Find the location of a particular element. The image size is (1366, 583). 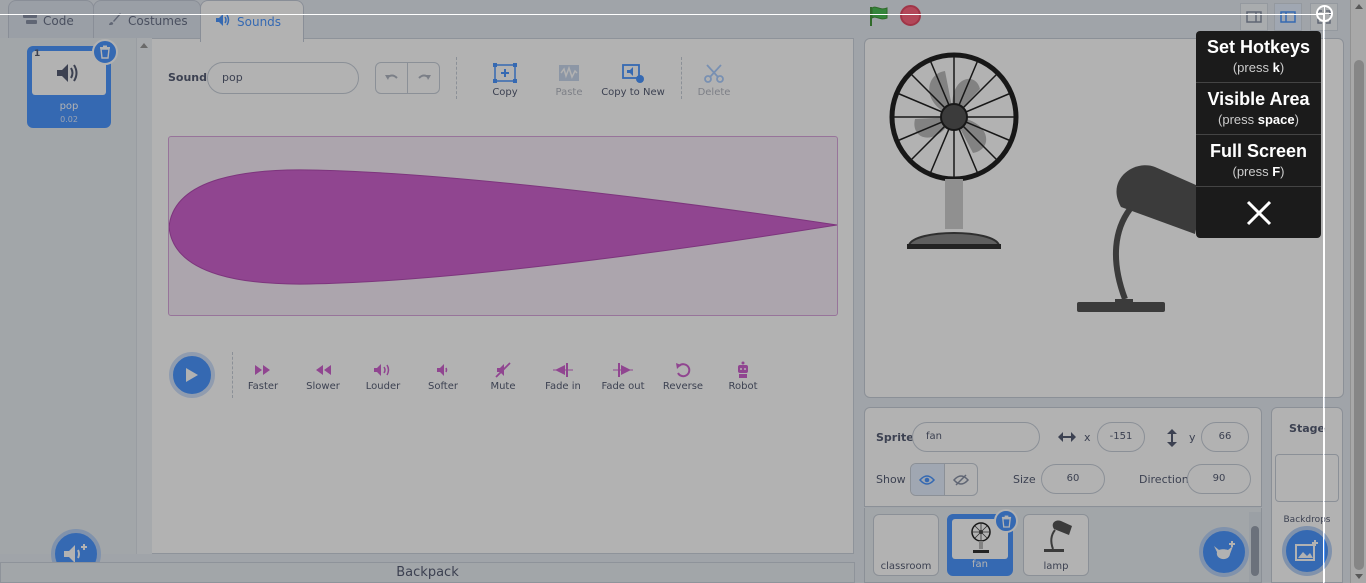

menu-close-button is located at coordinates (1258, 212).